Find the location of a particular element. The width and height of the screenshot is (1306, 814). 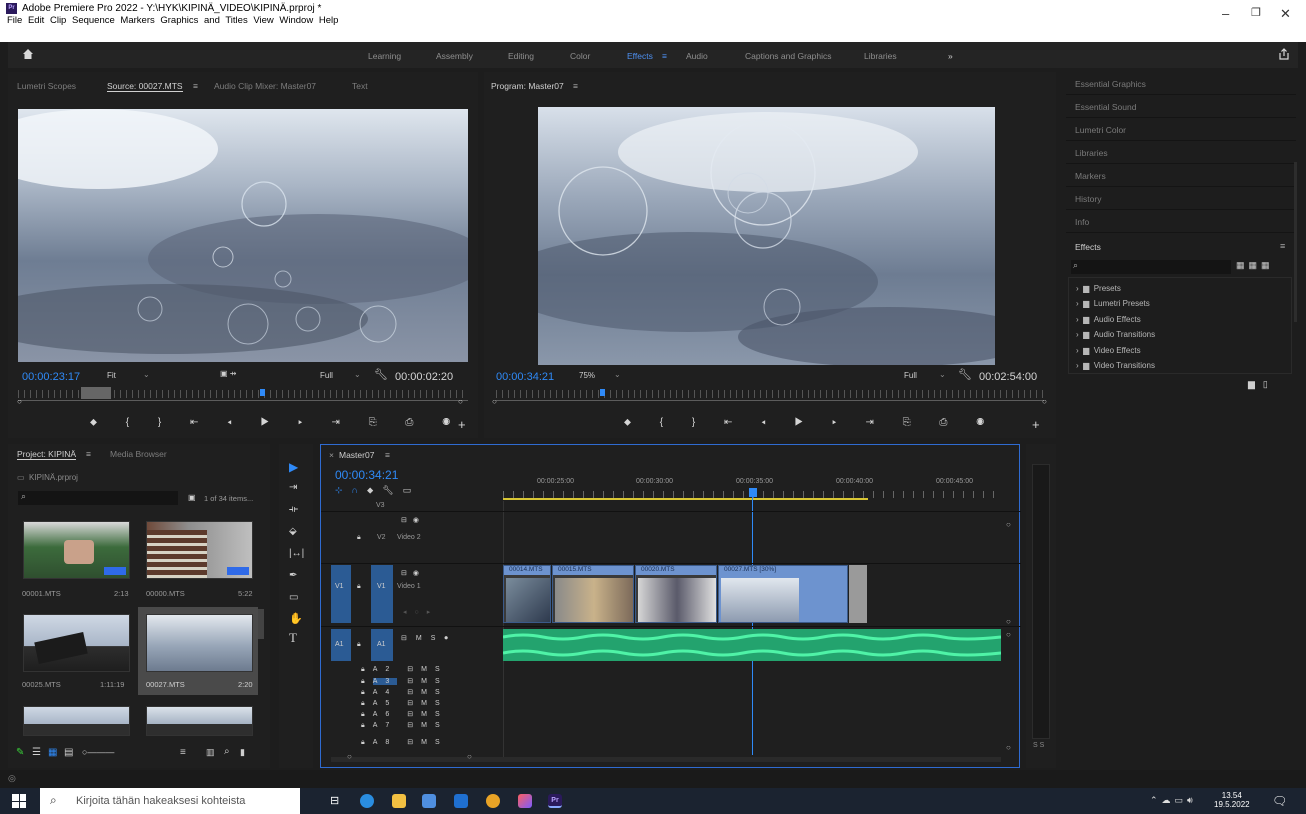

track-v3-label: V3 is located at coordinates (380, 505).